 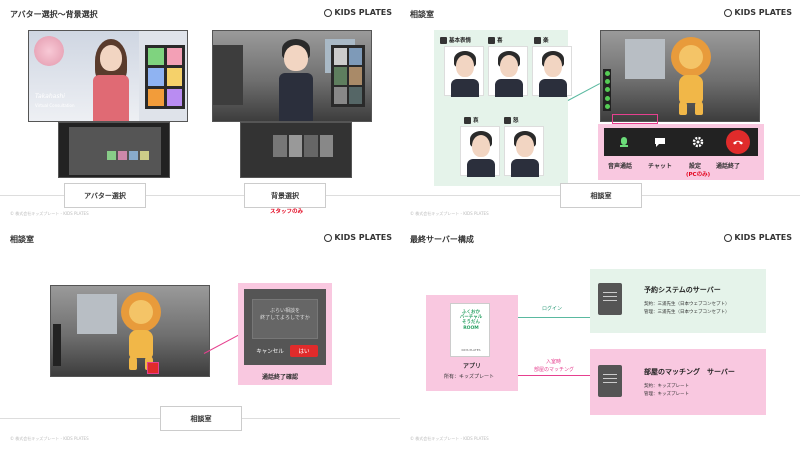 What do you see at coordinates (624, 142) in the screenshot?
I see `voice-call-button` at bounding box center [624, 142].